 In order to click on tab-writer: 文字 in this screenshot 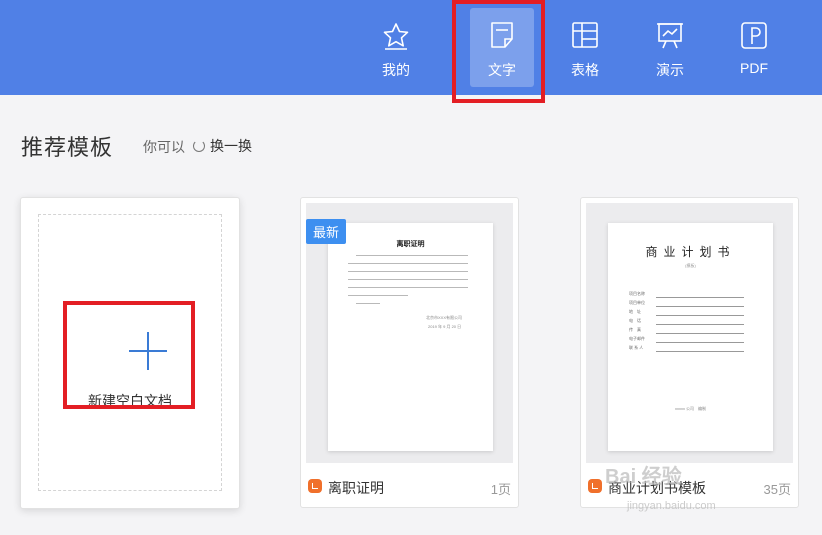, I will do `click(502, 47)`.